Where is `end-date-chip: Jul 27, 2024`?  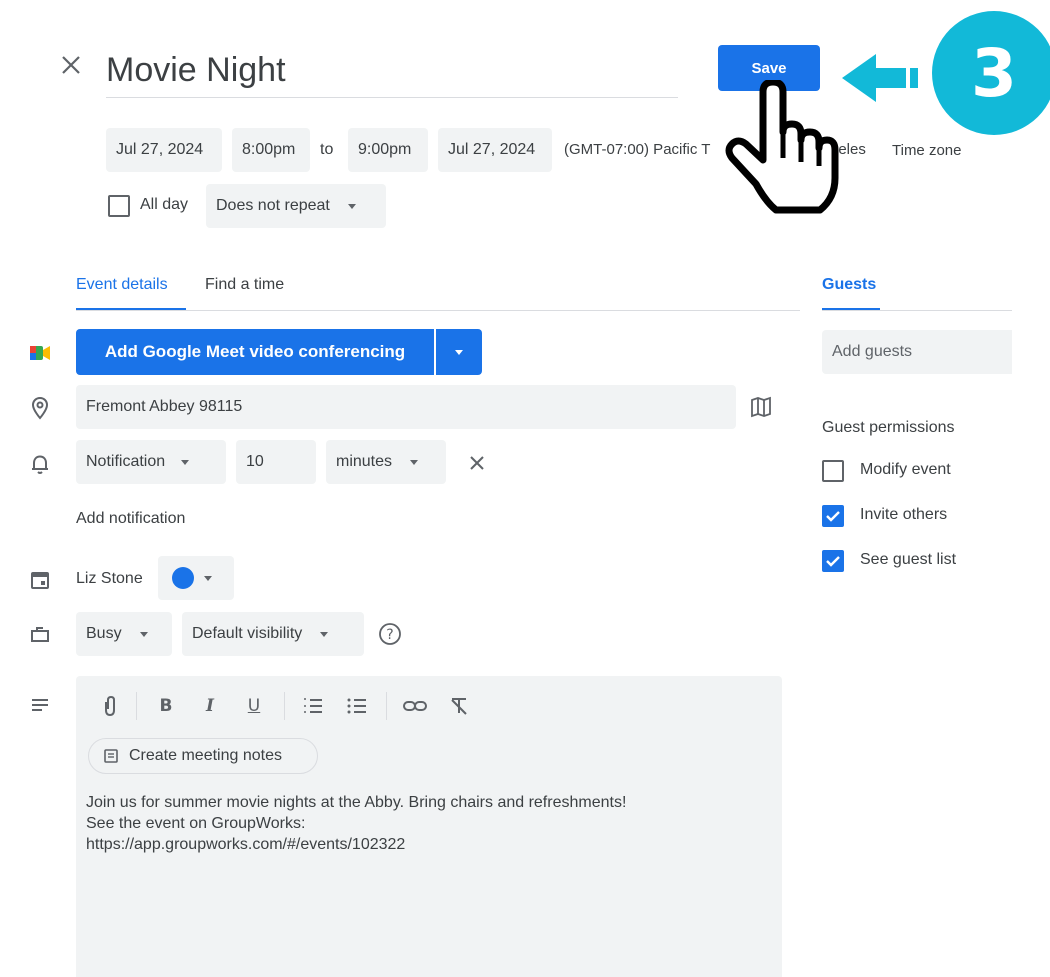 end-date-chip: Jul 27, 2024 is located at coordinates (495, 150).